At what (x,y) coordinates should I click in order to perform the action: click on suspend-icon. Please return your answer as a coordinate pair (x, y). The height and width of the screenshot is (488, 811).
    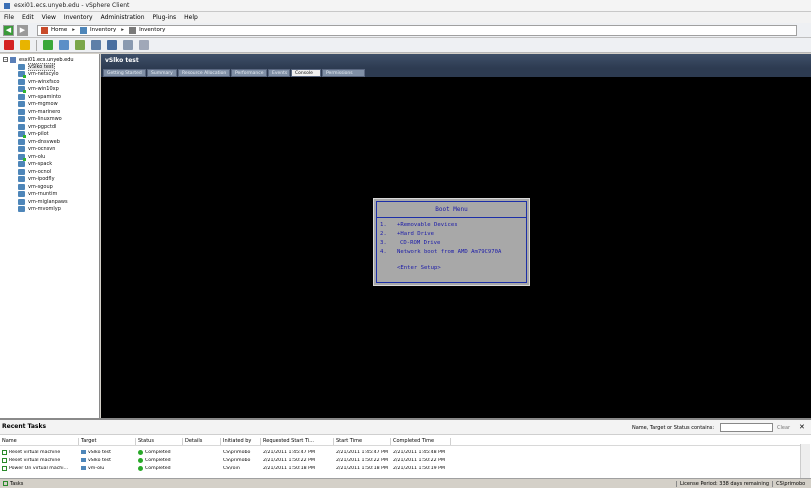
    Looking at the image, I should click on (25, 45).